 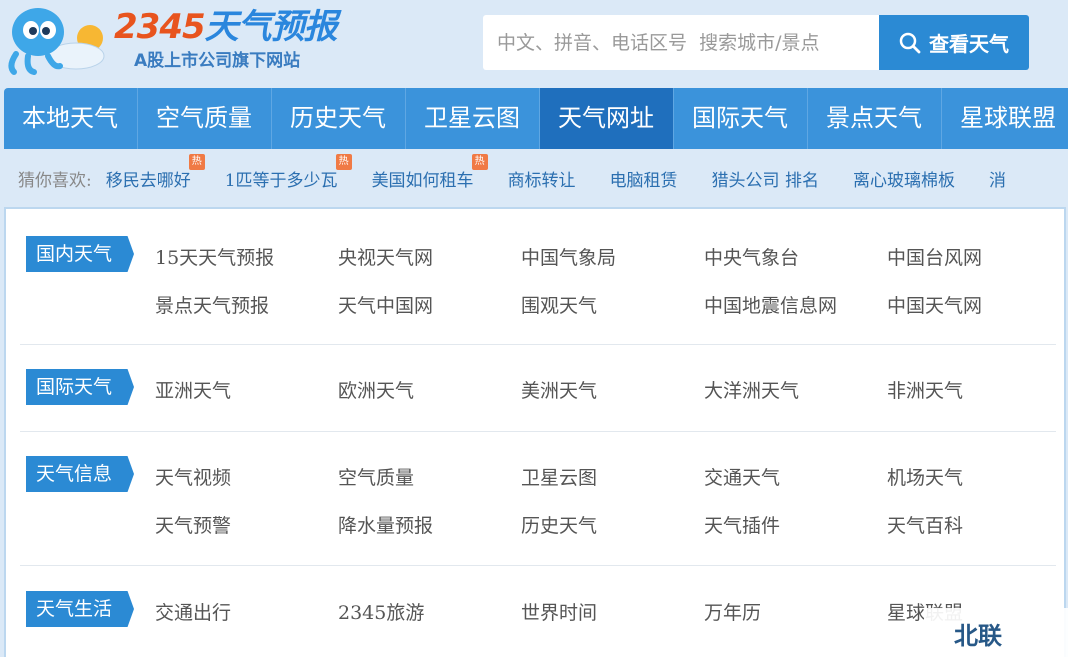 What do you see at coordinates (339, 118) in the screenshot?
I see `nav-item-history-weather: 历史天气` at bounding box center [339, 118].